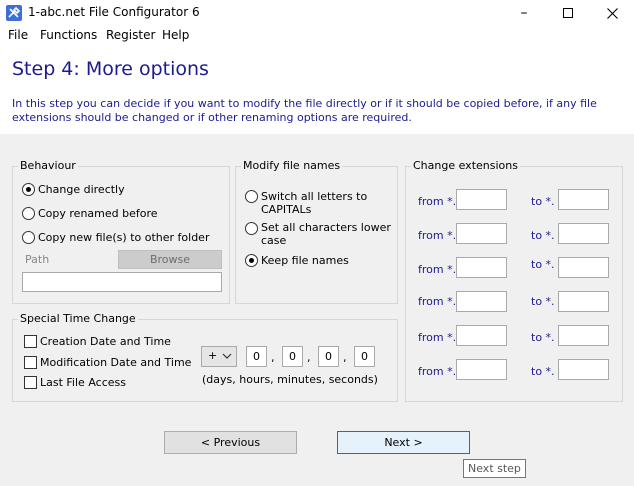  I want to click on seconds-input: 0, so click(364, 356).